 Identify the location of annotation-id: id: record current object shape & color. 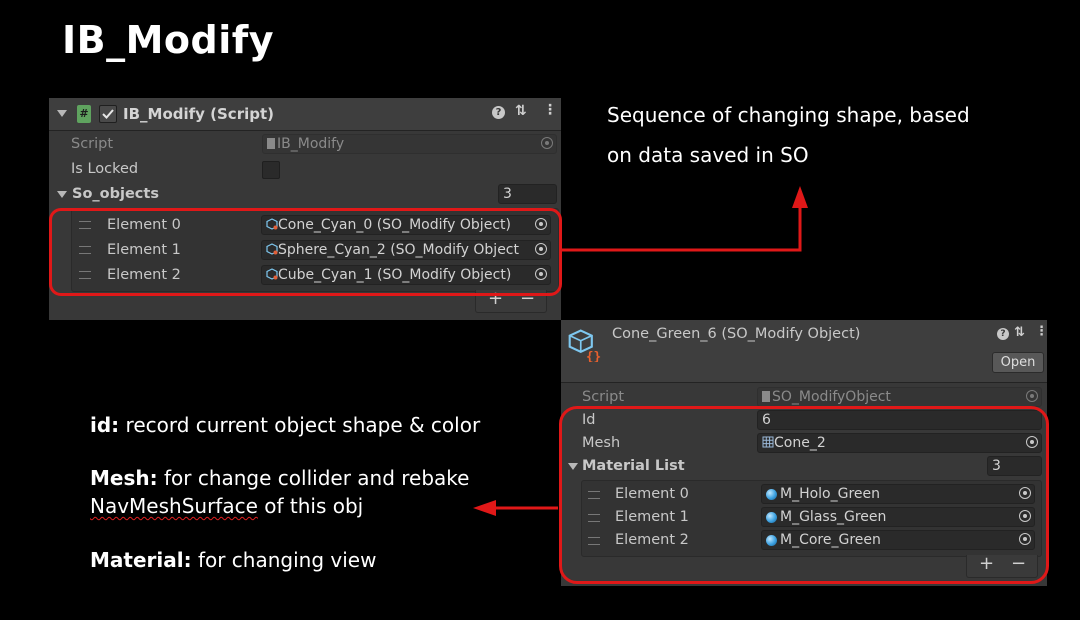
(285, 425).